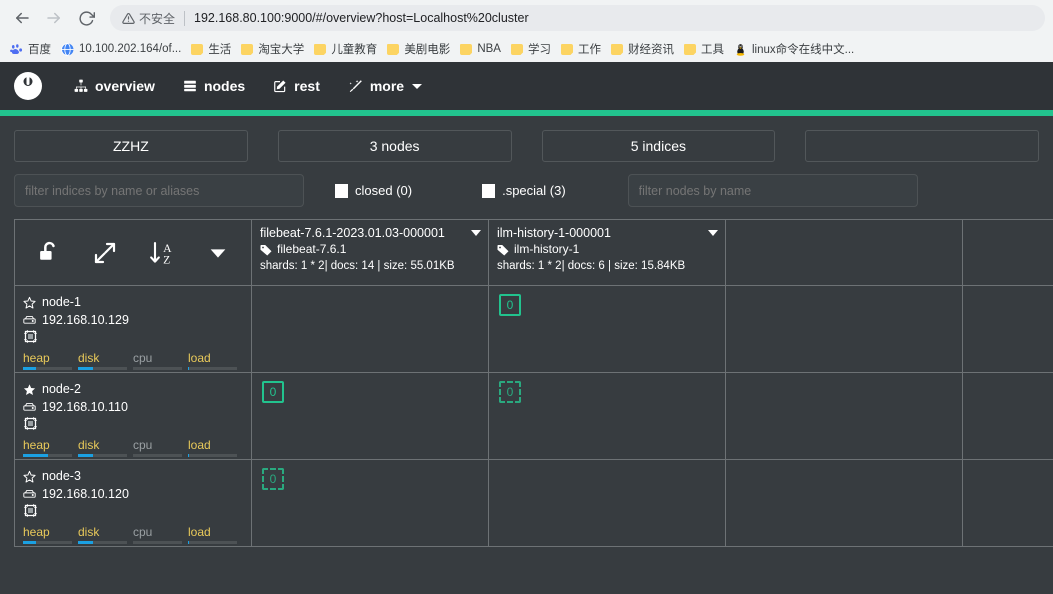 The width and height of the screenshot is (1053, 594). What do you see at coordinates (133, 503) in the screenshot?
I see `node-cell-node-3: node-3 192.168.10.120 heap disk cpu load` at bounding box center [133, 503].